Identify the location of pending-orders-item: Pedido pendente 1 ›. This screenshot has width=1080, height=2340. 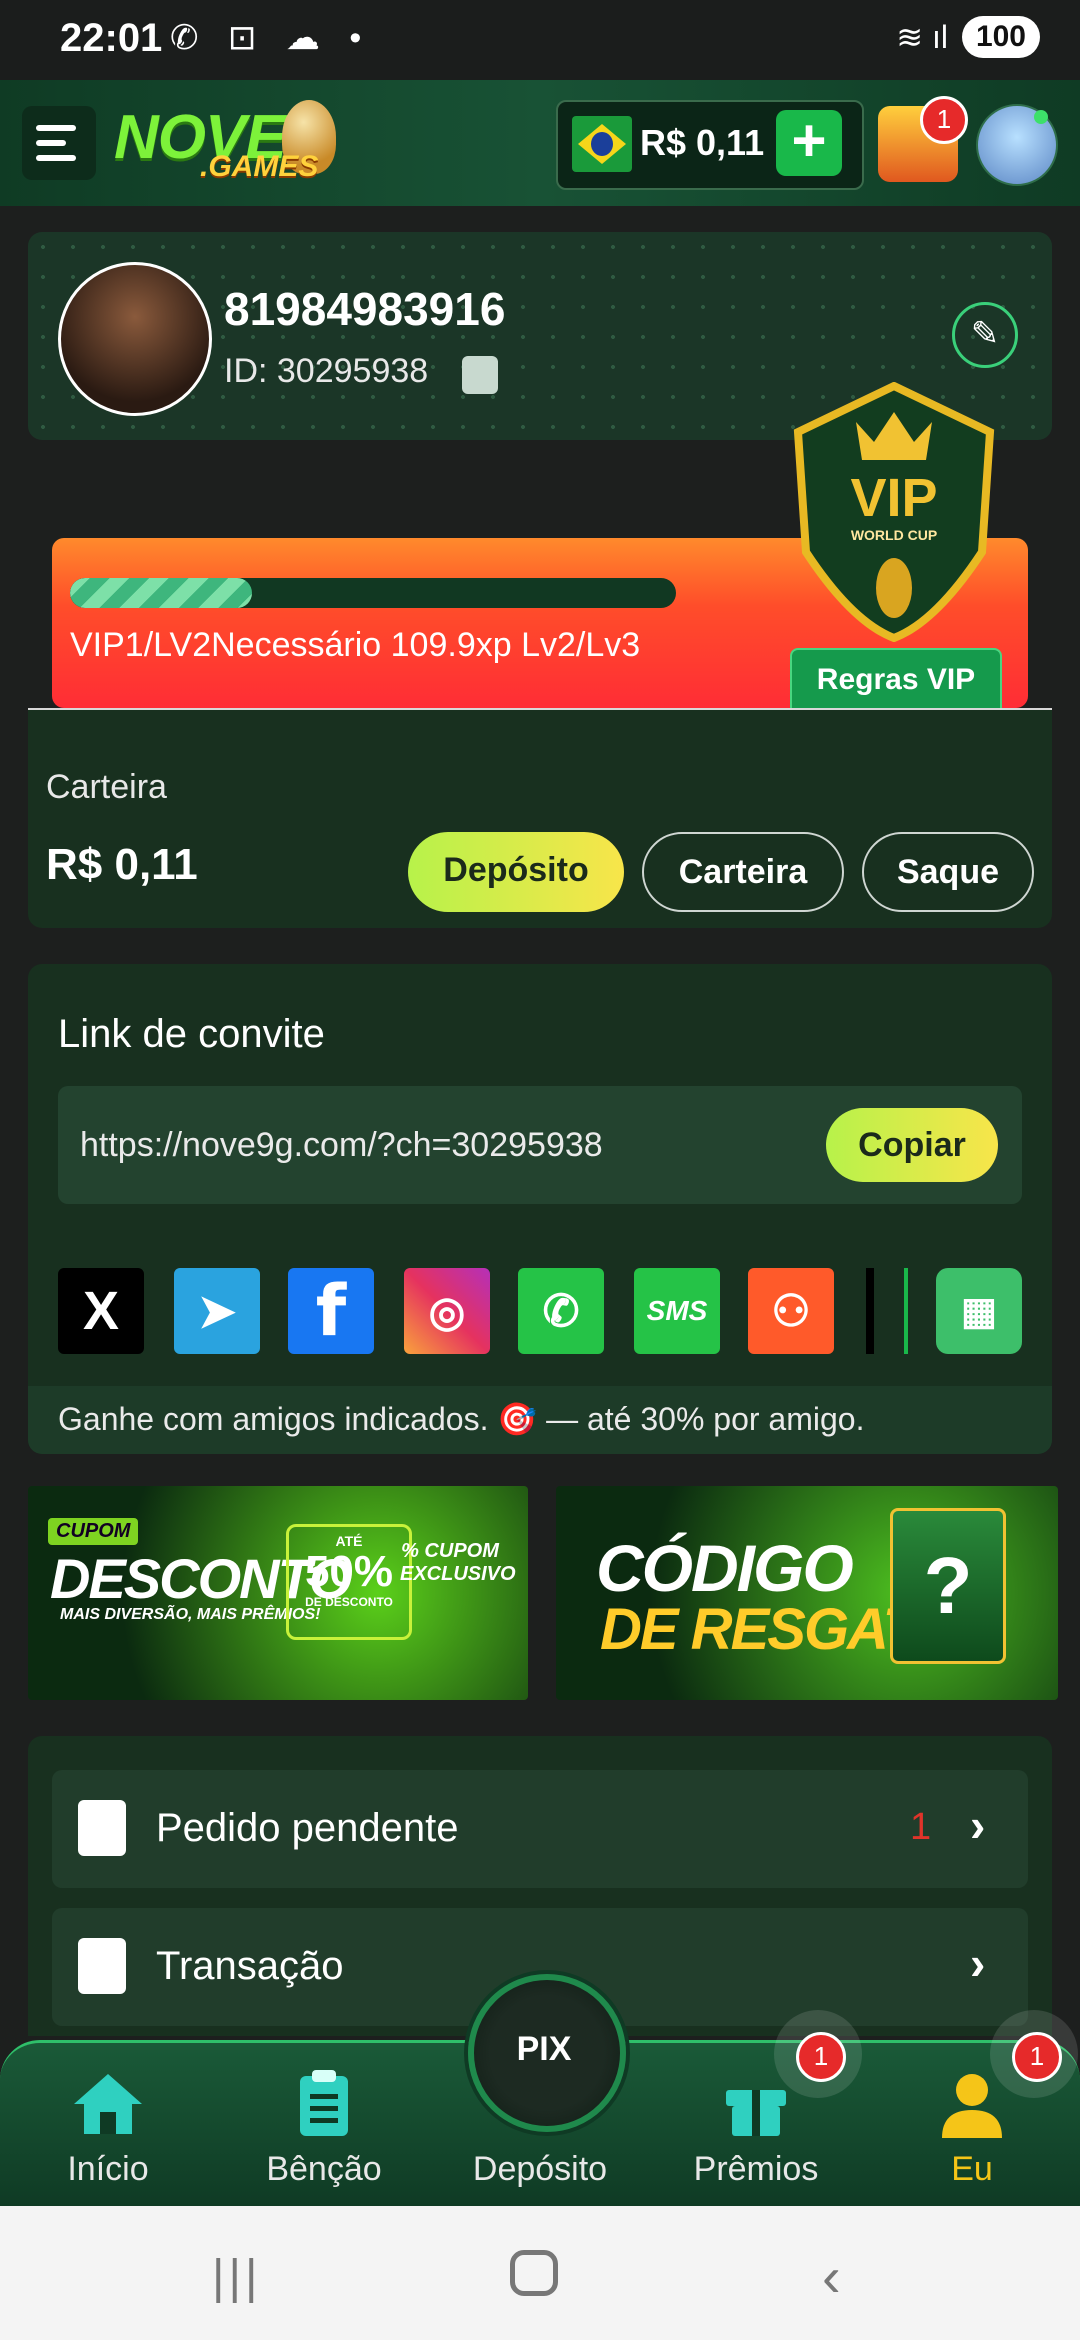
(540, 1829).